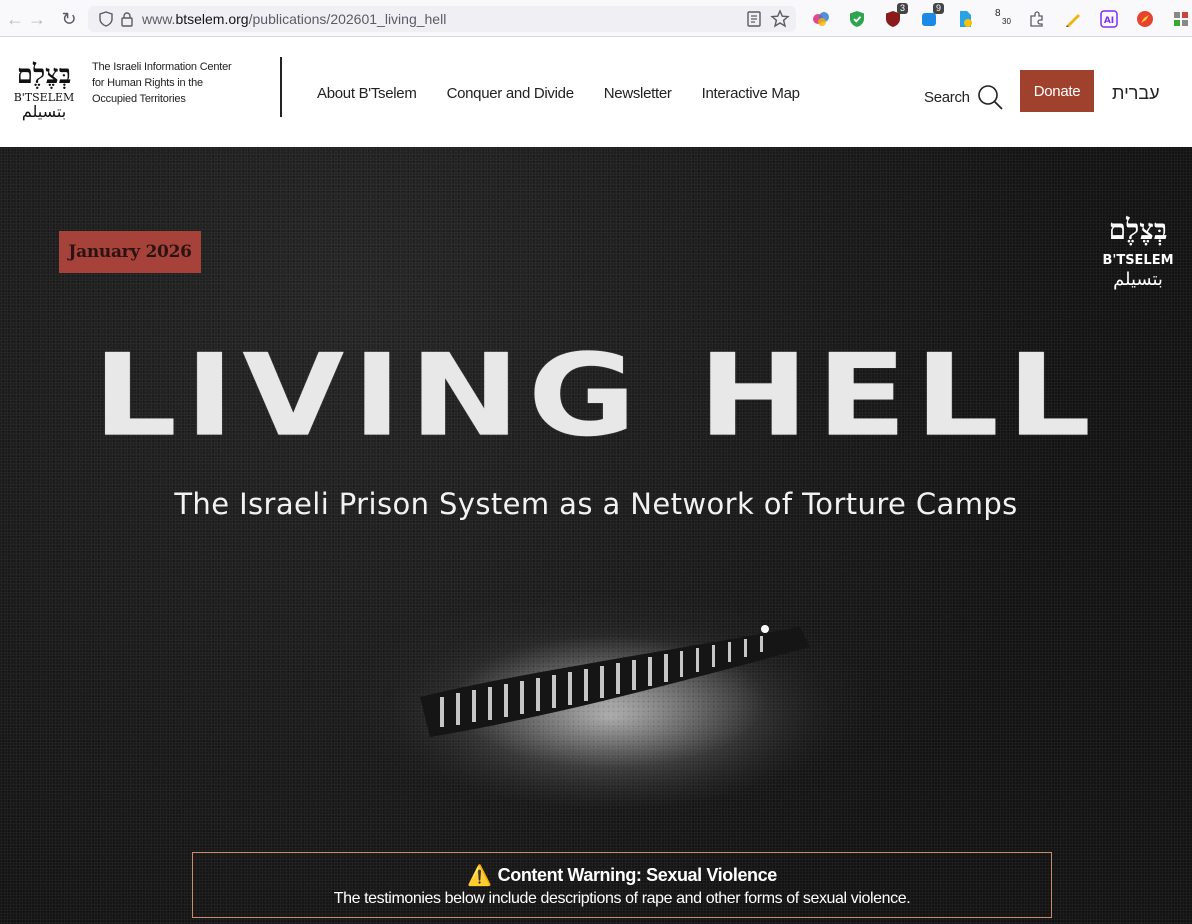  What do you see at coordinates (159, 19) in the screenshot?
I see `url-prefix: www.` at bounding box center [159, 19].